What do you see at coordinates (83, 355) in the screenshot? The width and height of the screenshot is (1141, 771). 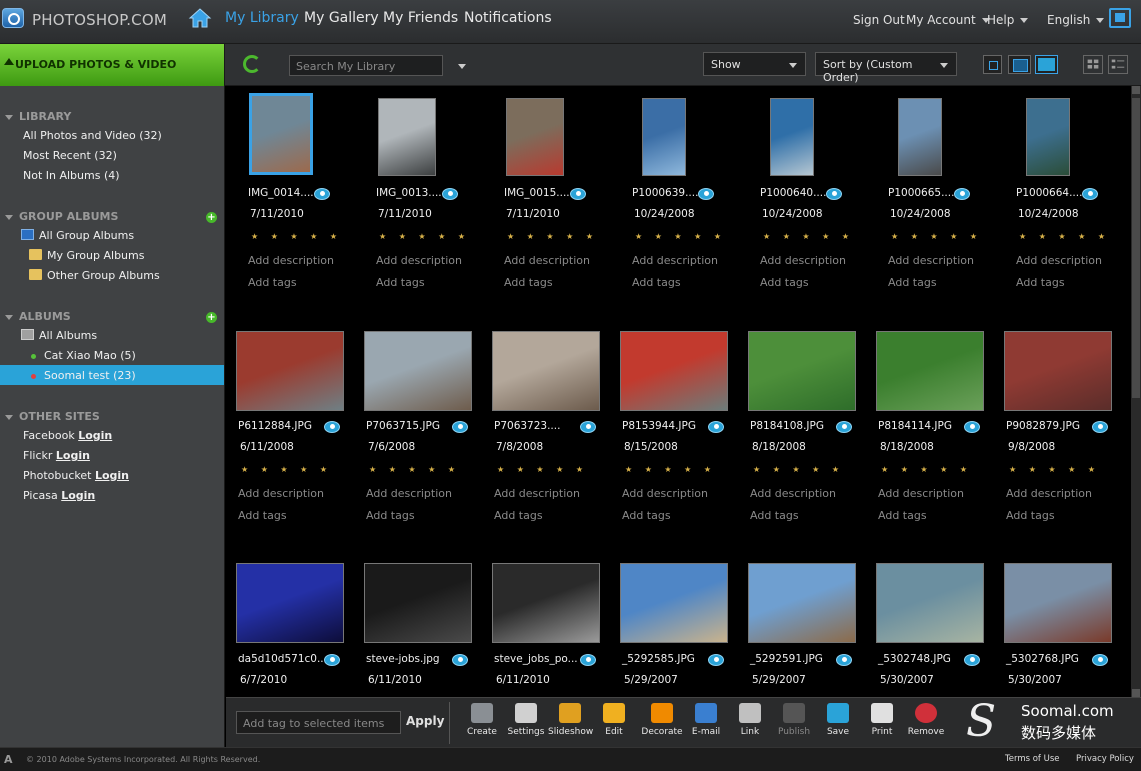 I see `sidebar-item-cat-xiao-mao: Cat Xiao Mao (5)` at bounding box center [83, 355].